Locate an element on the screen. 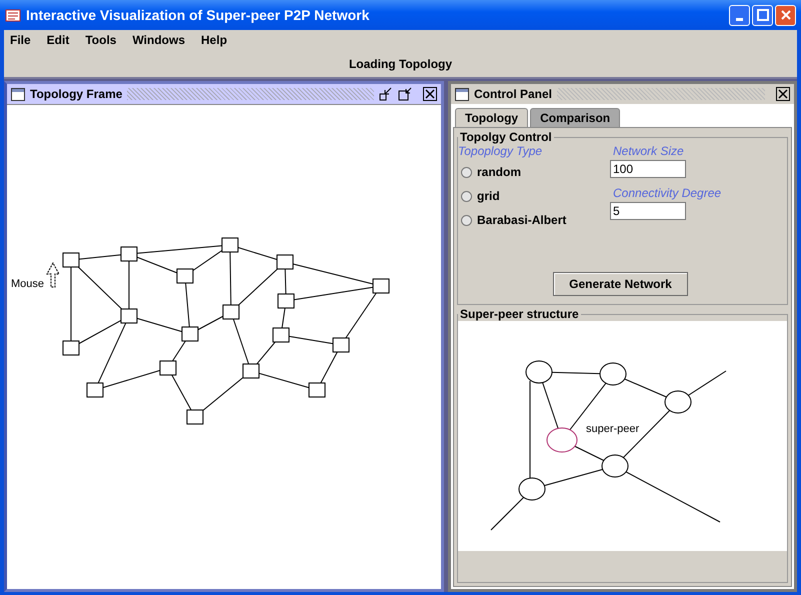  tab: Topology is located at coordinates (491, 117).